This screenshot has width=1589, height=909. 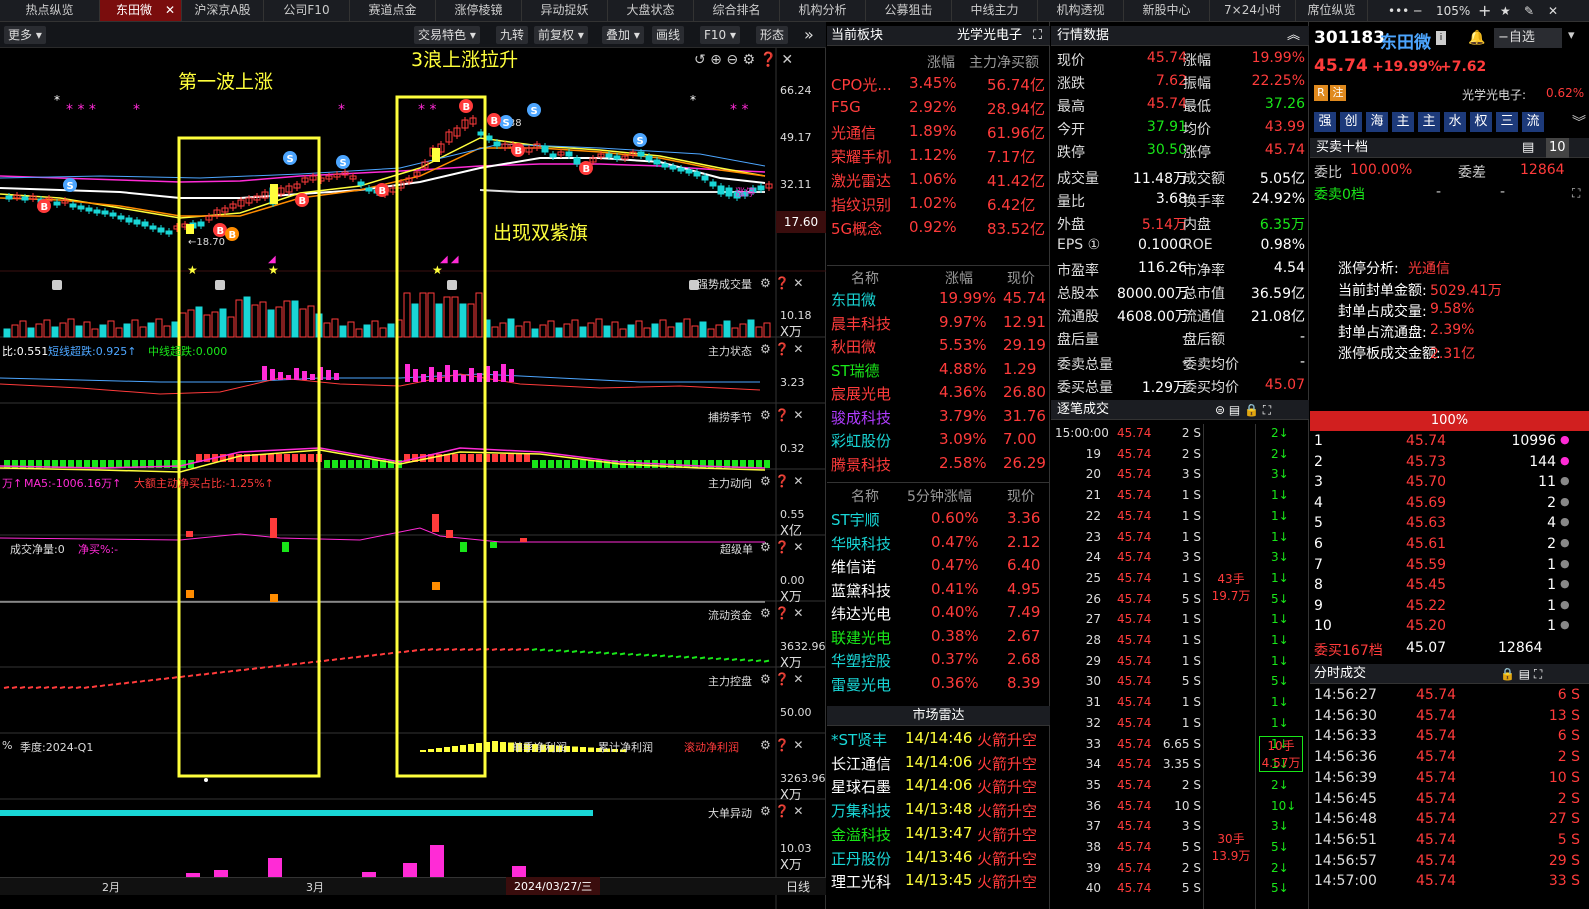 I want to click on list-icon: ▤, so click(x=1528, y=148).